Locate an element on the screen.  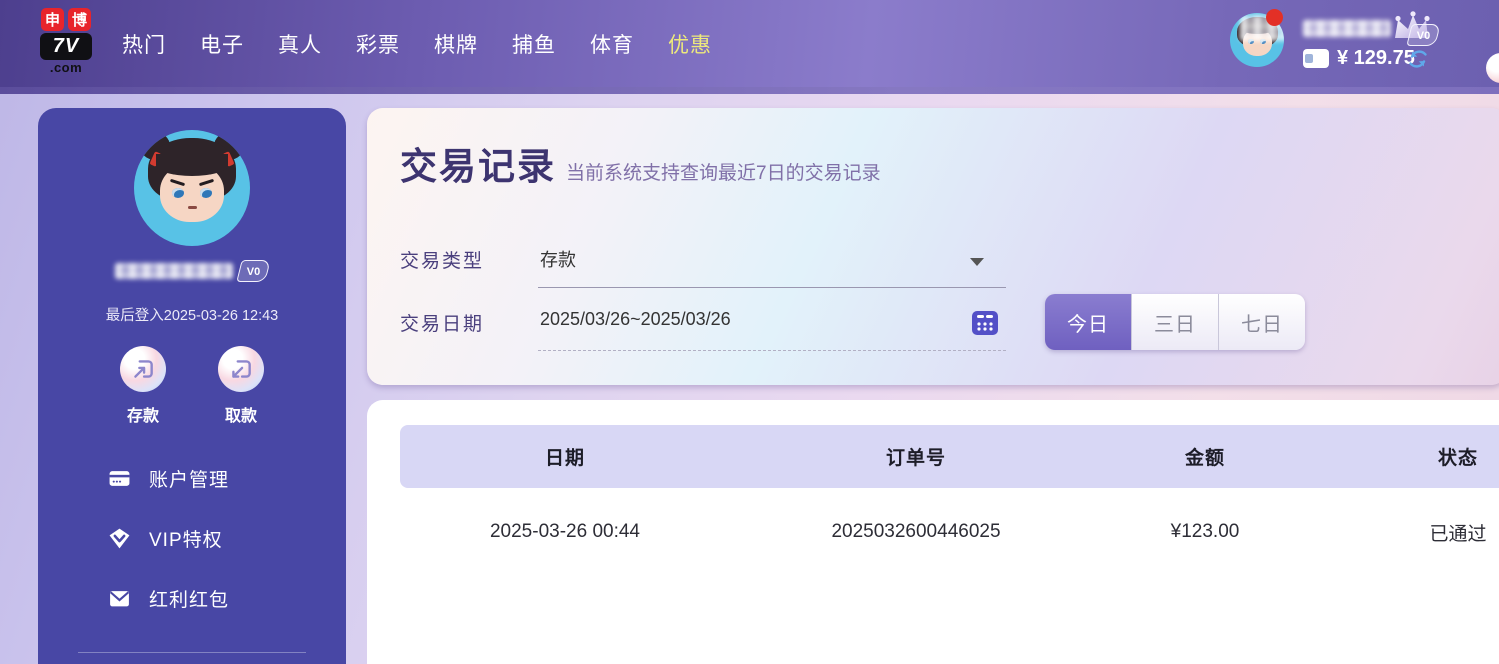
withdraw-button: 取款 is located at coordinates (241, 386).